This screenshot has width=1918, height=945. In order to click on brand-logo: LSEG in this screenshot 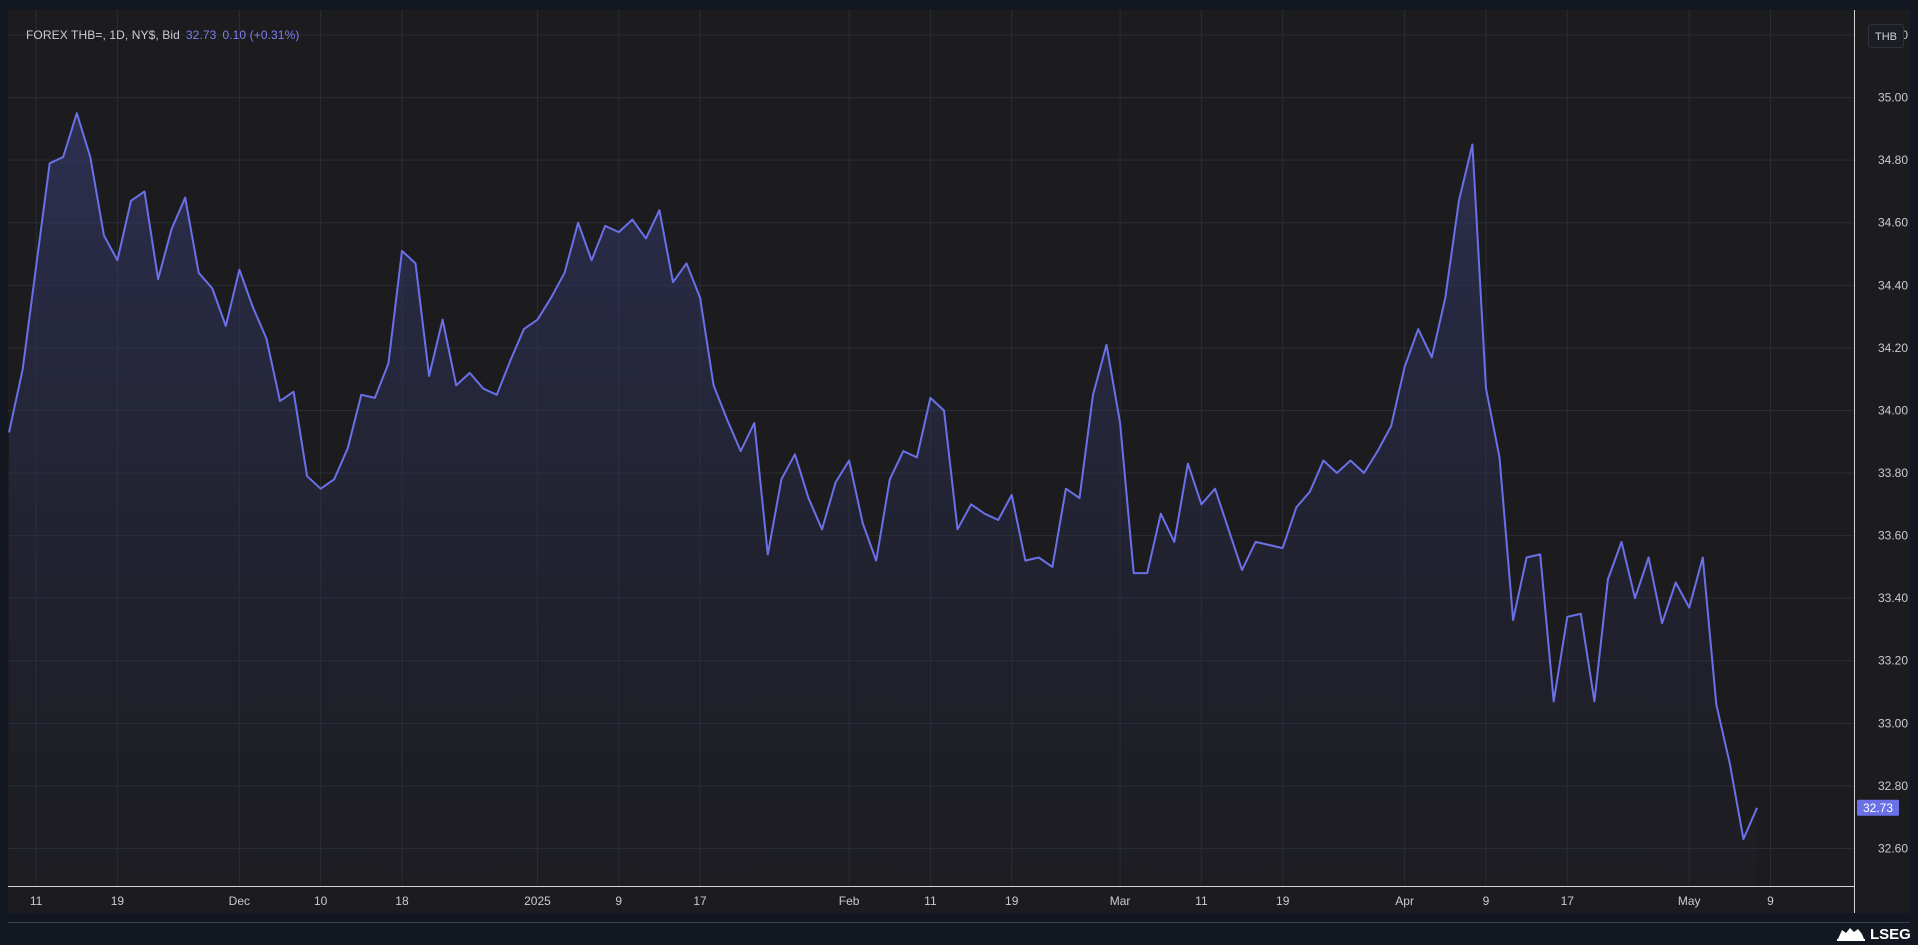, I will do `click(1873, 934)`.